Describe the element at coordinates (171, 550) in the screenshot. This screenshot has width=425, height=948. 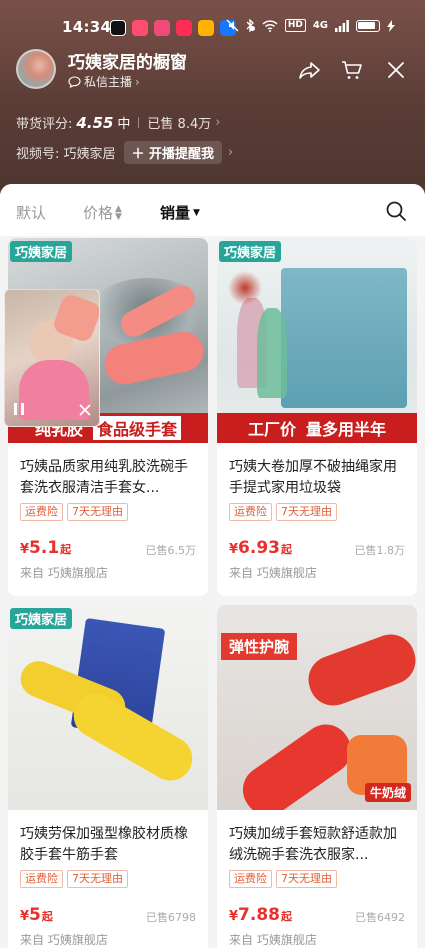
I see `product-sold: 已售6.5万` at that location.